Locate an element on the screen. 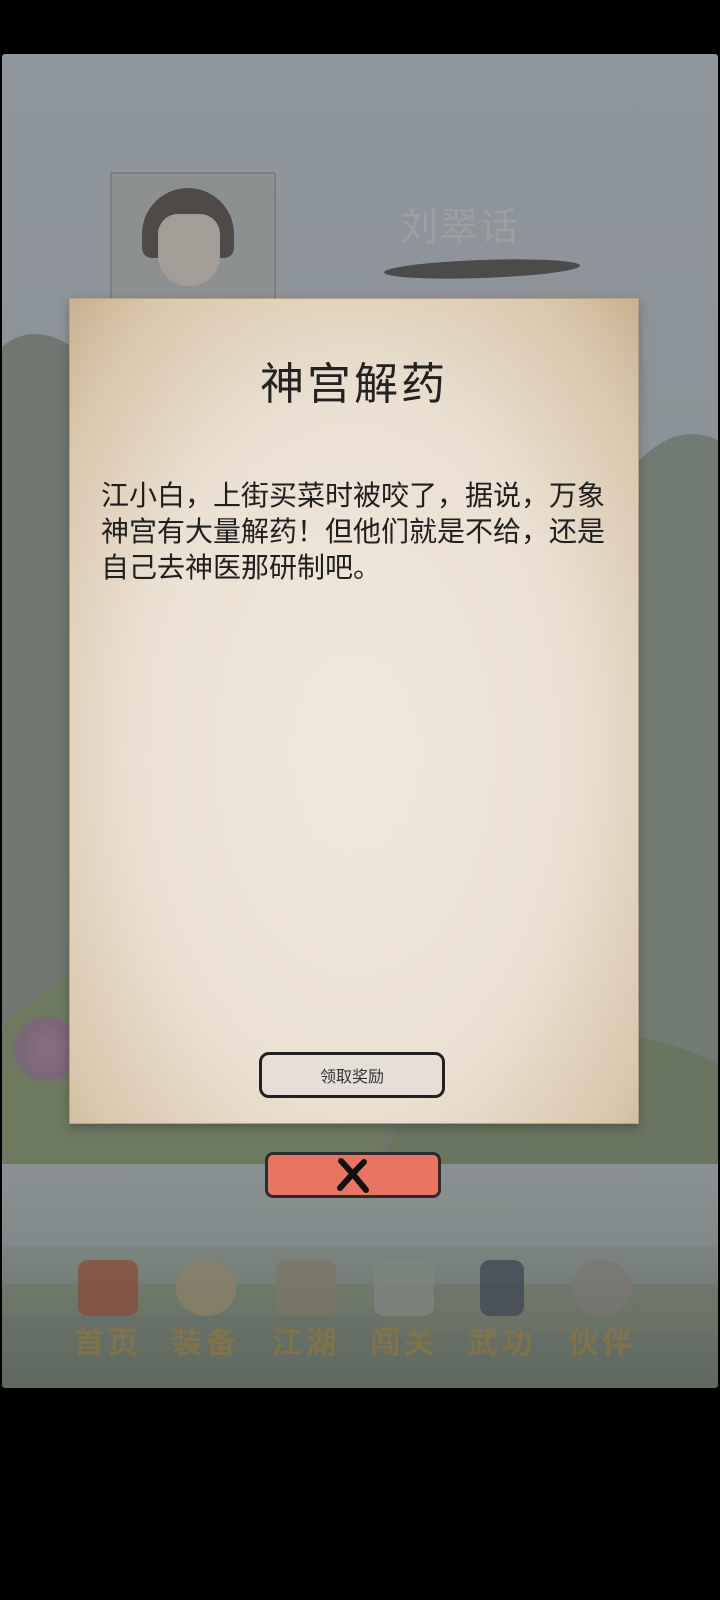 This screenshot has width=720, height=1600. martial-arts-icon is located at coordinates (502, 1288).